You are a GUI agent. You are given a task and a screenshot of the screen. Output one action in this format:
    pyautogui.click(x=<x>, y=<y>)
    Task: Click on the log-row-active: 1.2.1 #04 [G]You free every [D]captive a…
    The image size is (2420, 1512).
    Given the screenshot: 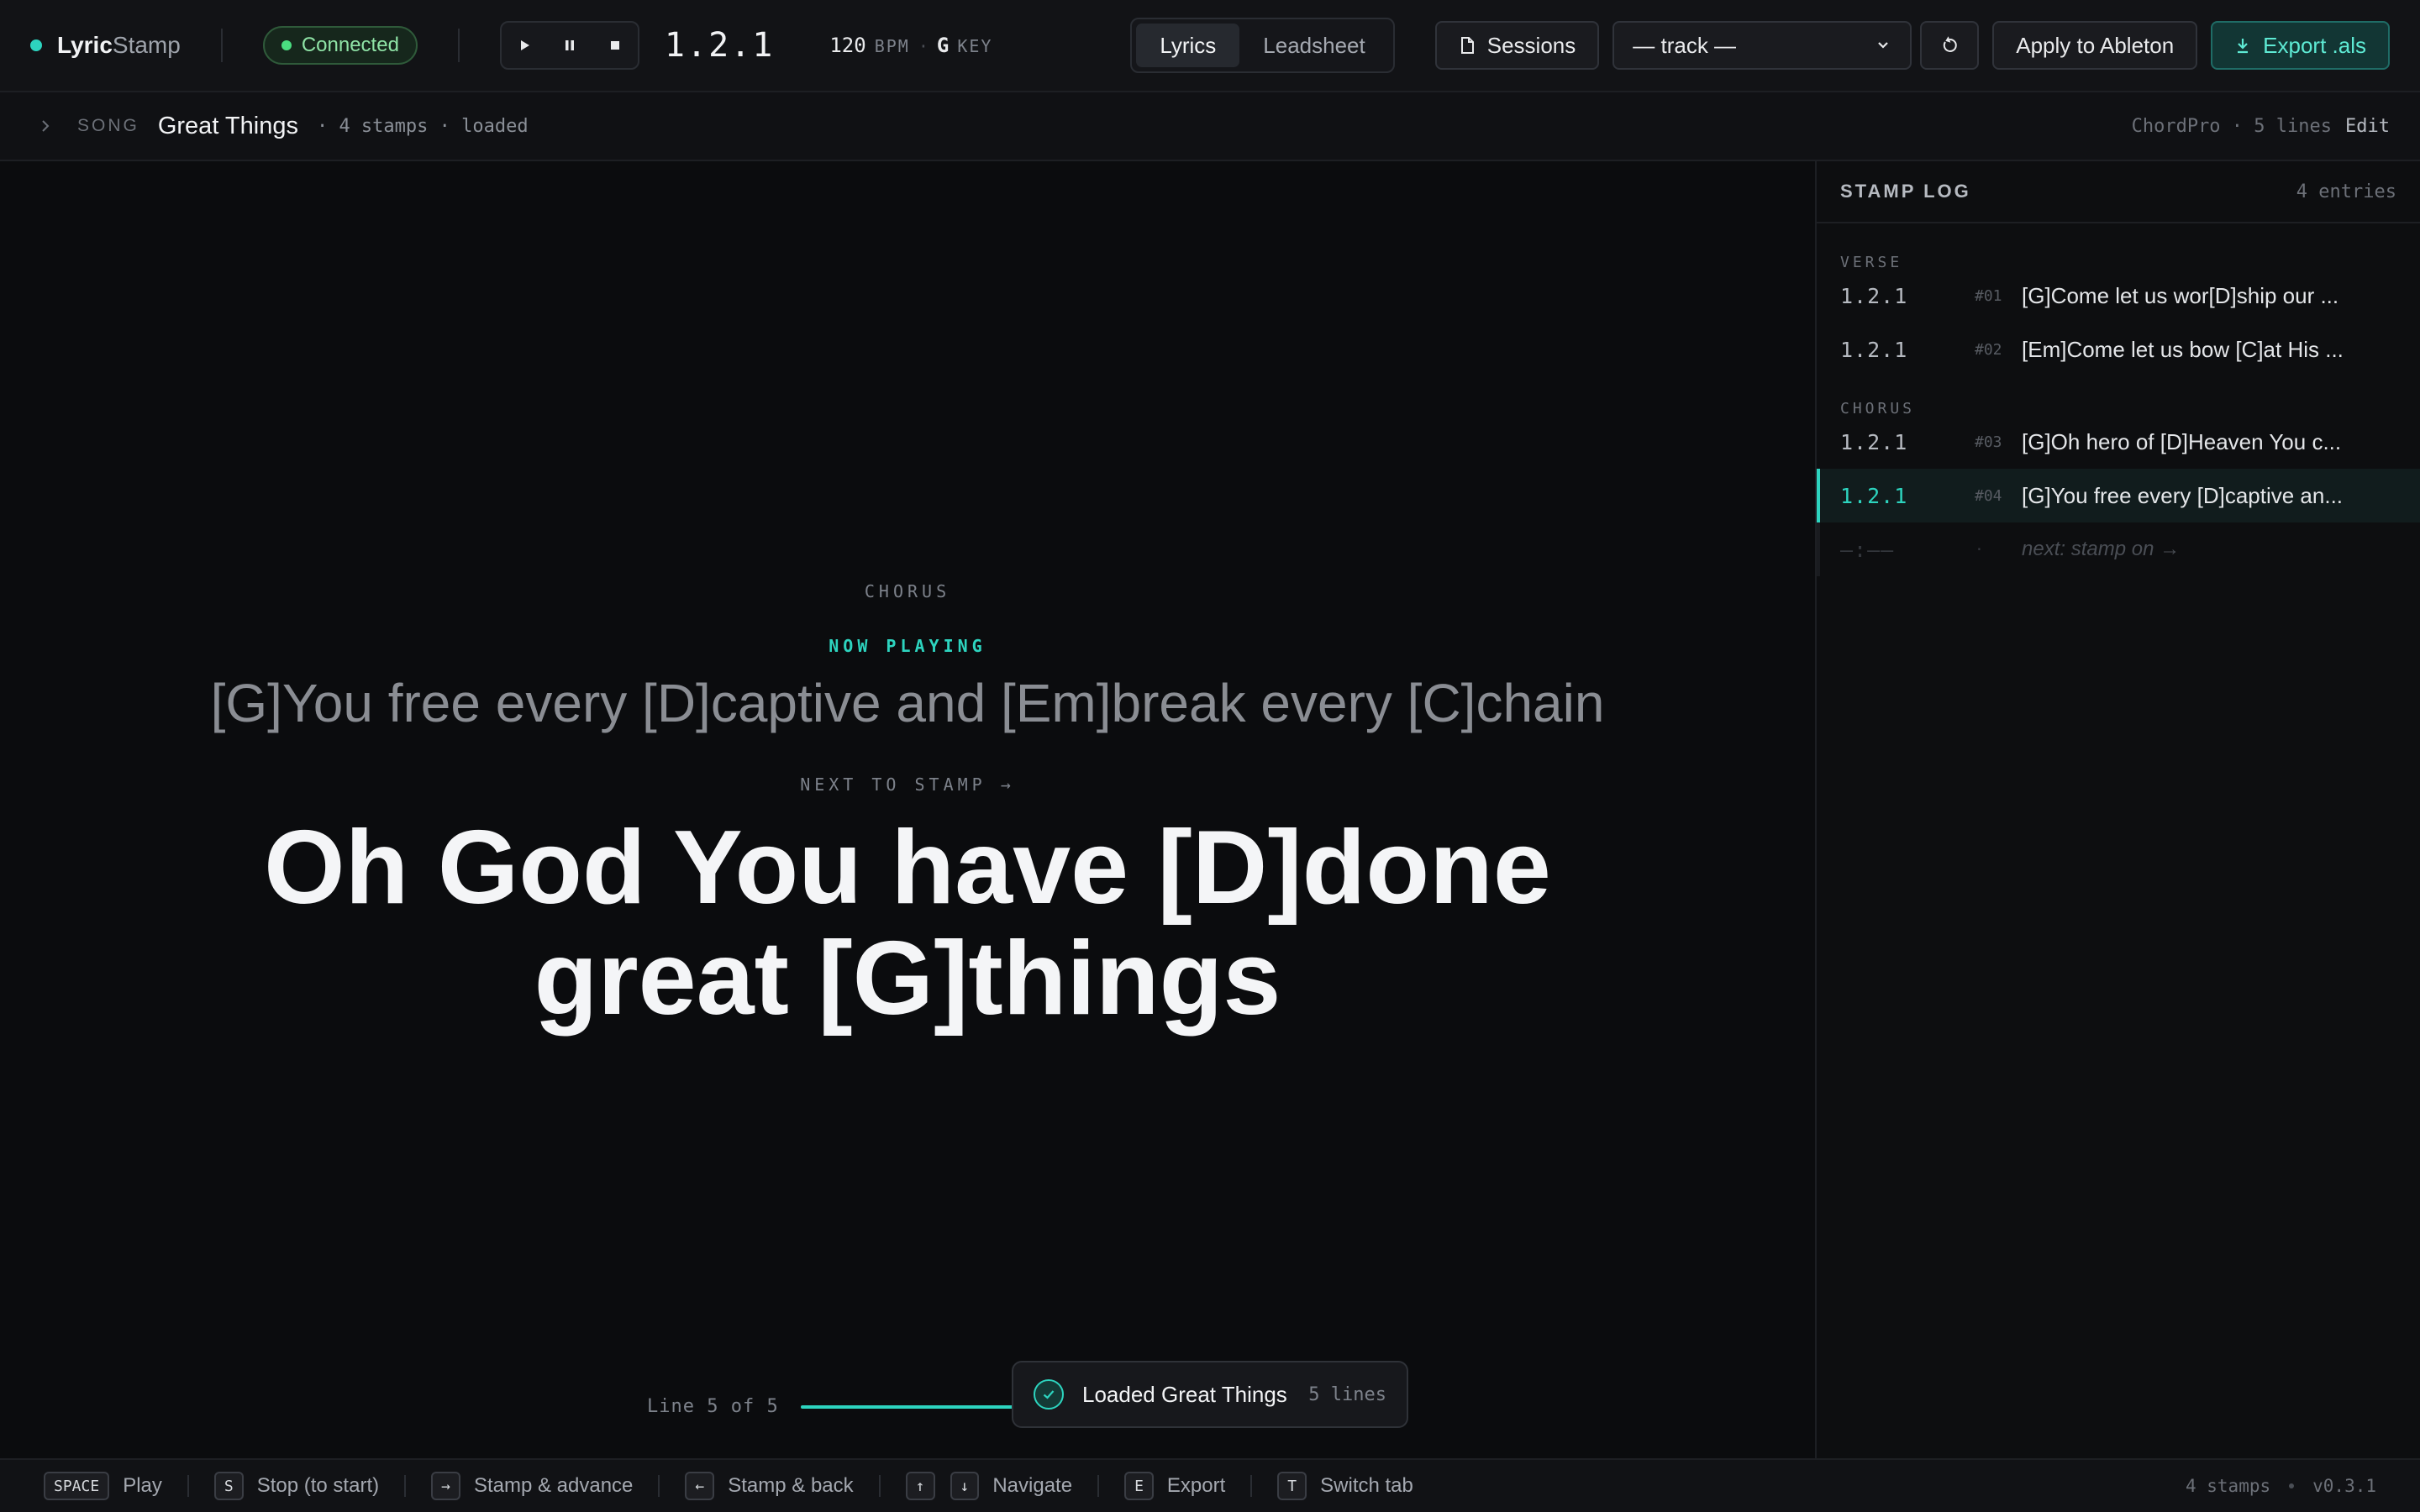 What is the action you would take?
    pyautogui.click(x=2118, y=495)
    